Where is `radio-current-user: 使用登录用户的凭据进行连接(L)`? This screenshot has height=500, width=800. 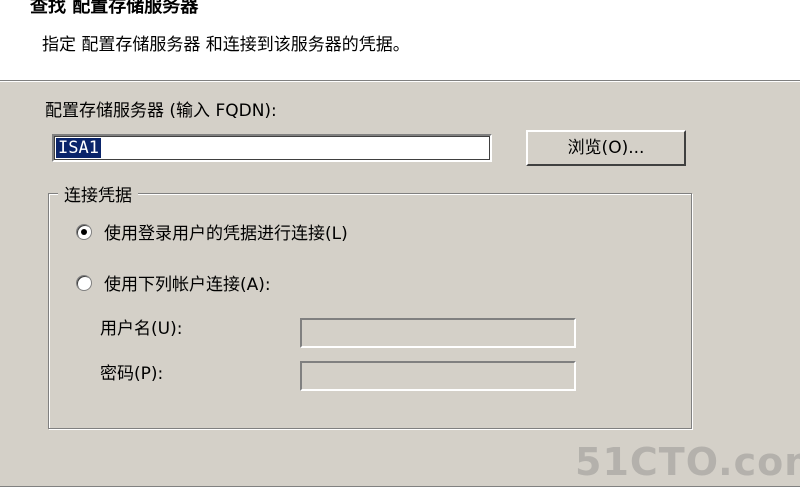 radio-current-user: 使用登录用户的凭据进行连接(L) is located at coordinates (212, 231).